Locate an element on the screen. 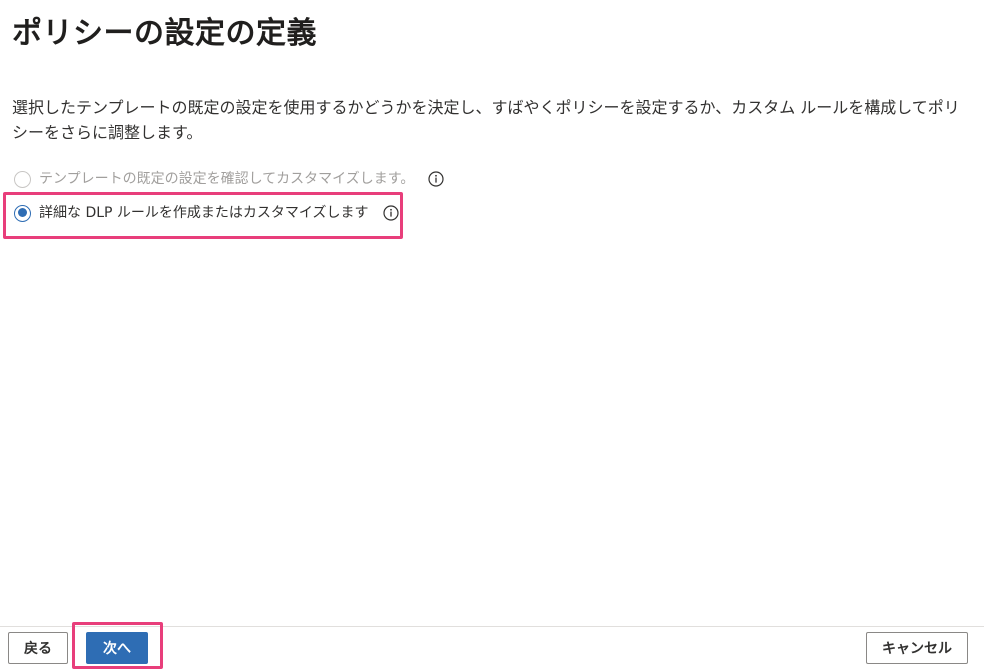 The height and width of the screenshot is (669, 984). cancel-button: キャンセル is located at coordinates (917, 648).